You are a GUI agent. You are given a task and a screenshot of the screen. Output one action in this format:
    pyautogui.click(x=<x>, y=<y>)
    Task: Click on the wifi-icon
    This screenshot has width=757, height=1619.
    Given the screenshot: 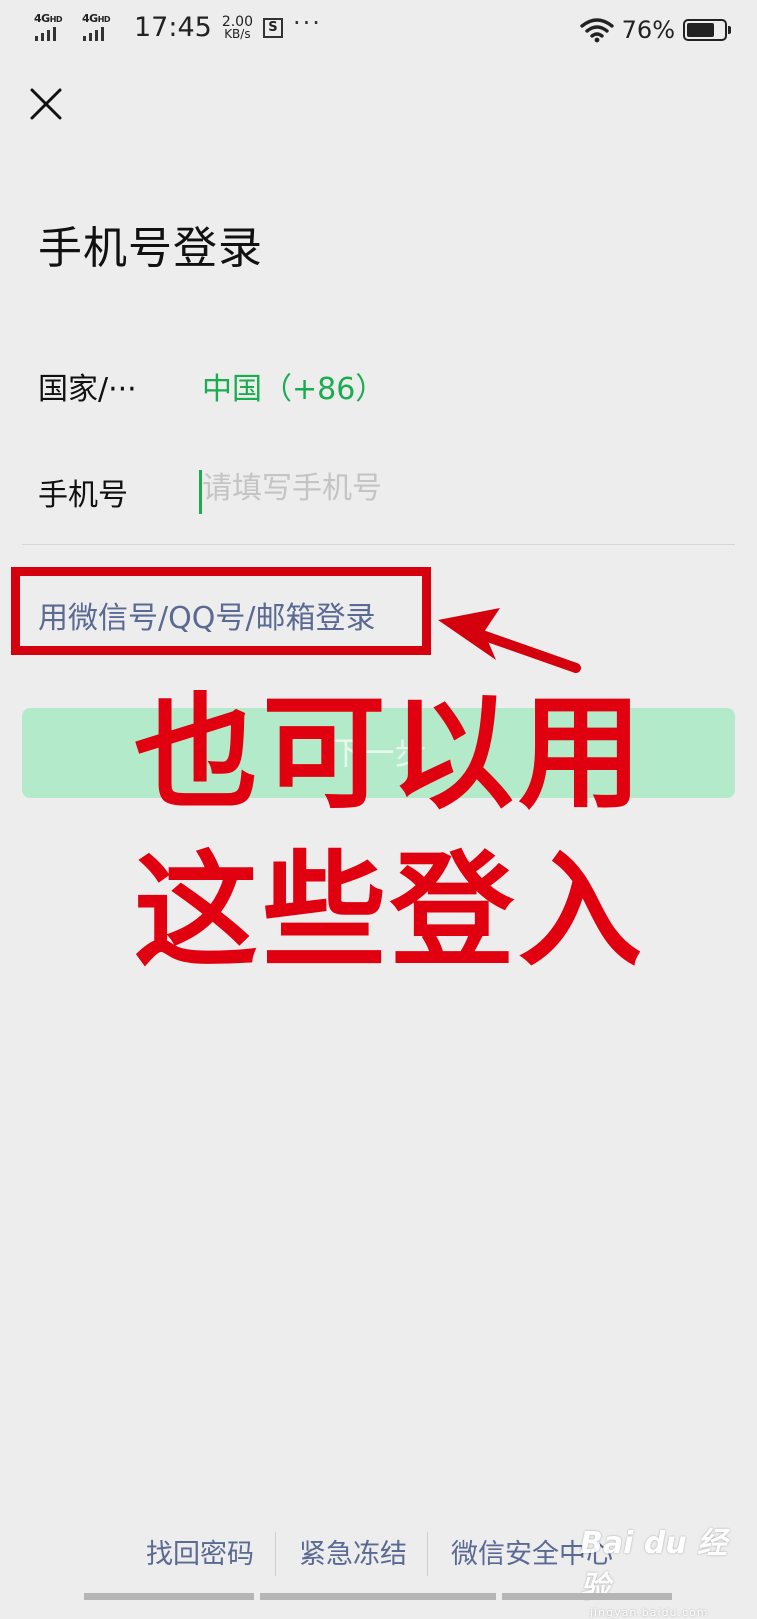 What is the action you would take?
    pyautogui.click(x=596, y=30)
    